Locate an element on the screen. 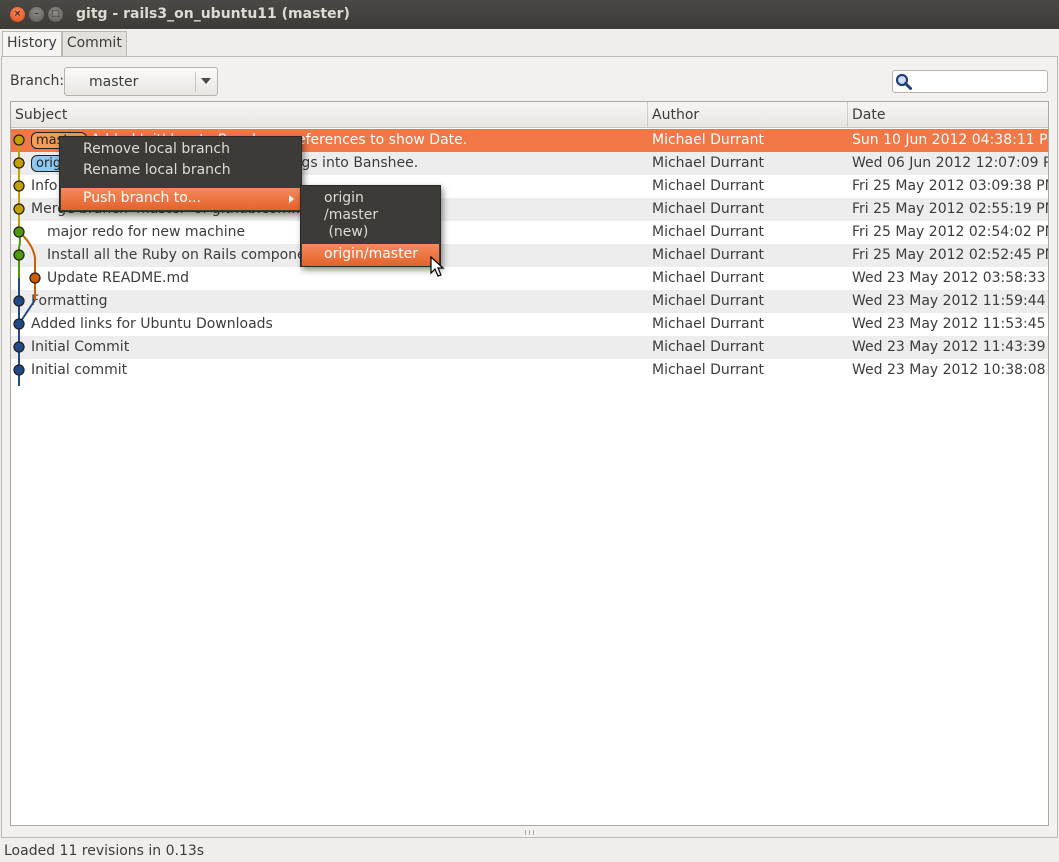 This screenshot has height=862, width=1059. subject-text: Initial commit is located at coordinates (79, 370).